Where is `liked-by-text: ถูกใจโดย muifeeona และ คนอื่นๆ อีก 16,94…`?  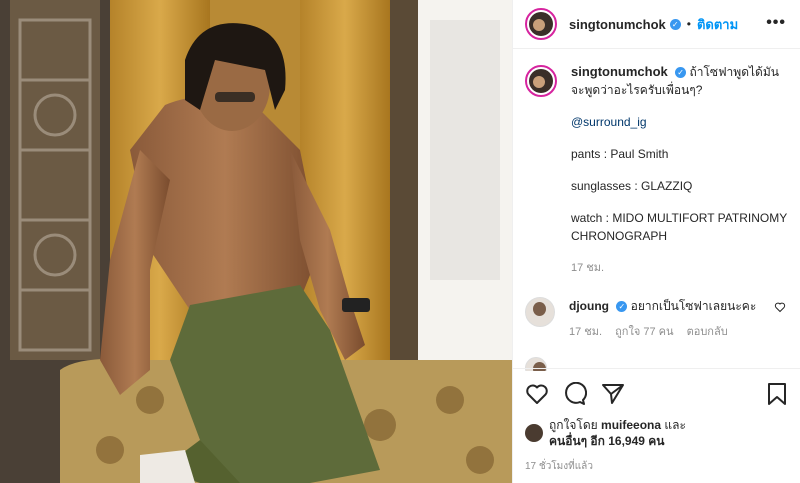
liked-by-text: ถูกใจโดย muifeeona และ คนอื่นๆ อีก 16,94… is located at coordinates (617, 433).